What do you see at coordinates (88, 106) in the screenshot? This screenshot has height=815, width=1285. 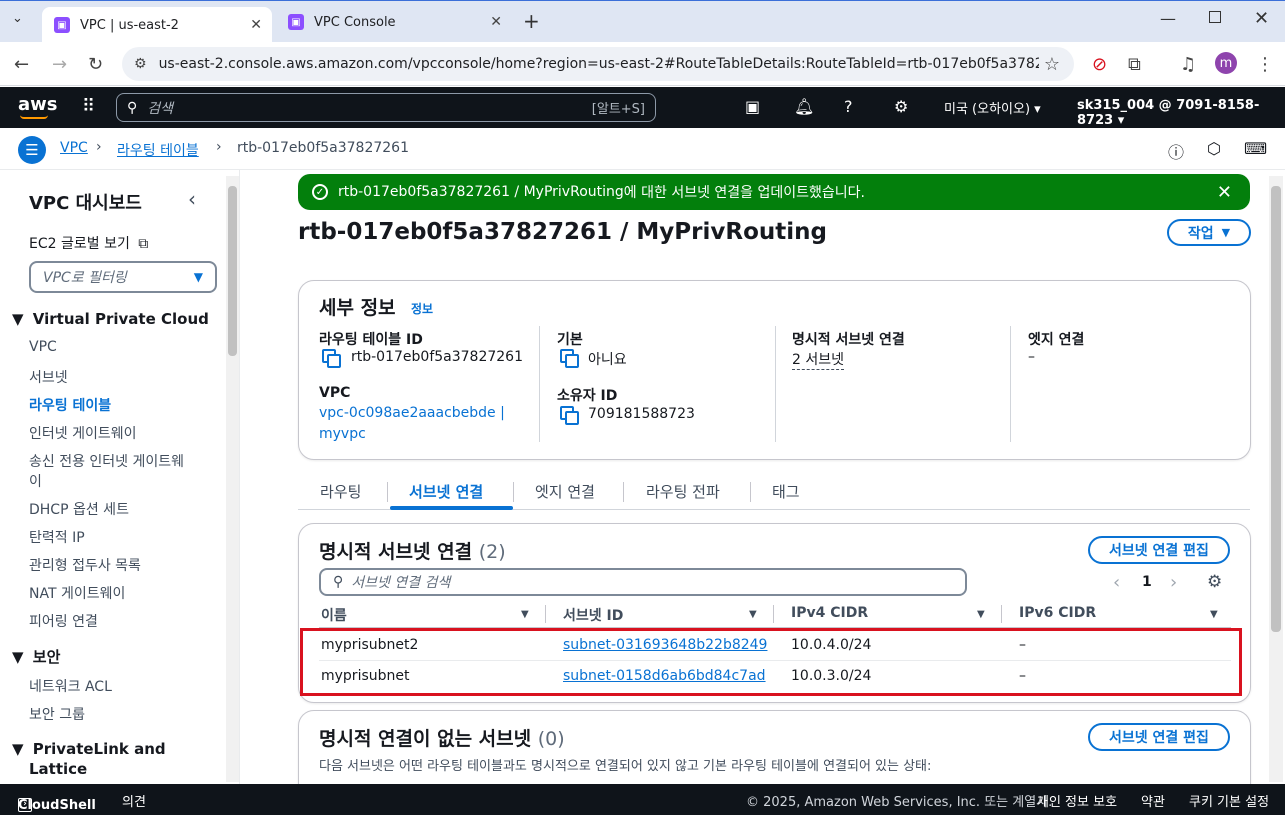 I see `services-grid-icon: ⠿` at bounding box center [88, 106].